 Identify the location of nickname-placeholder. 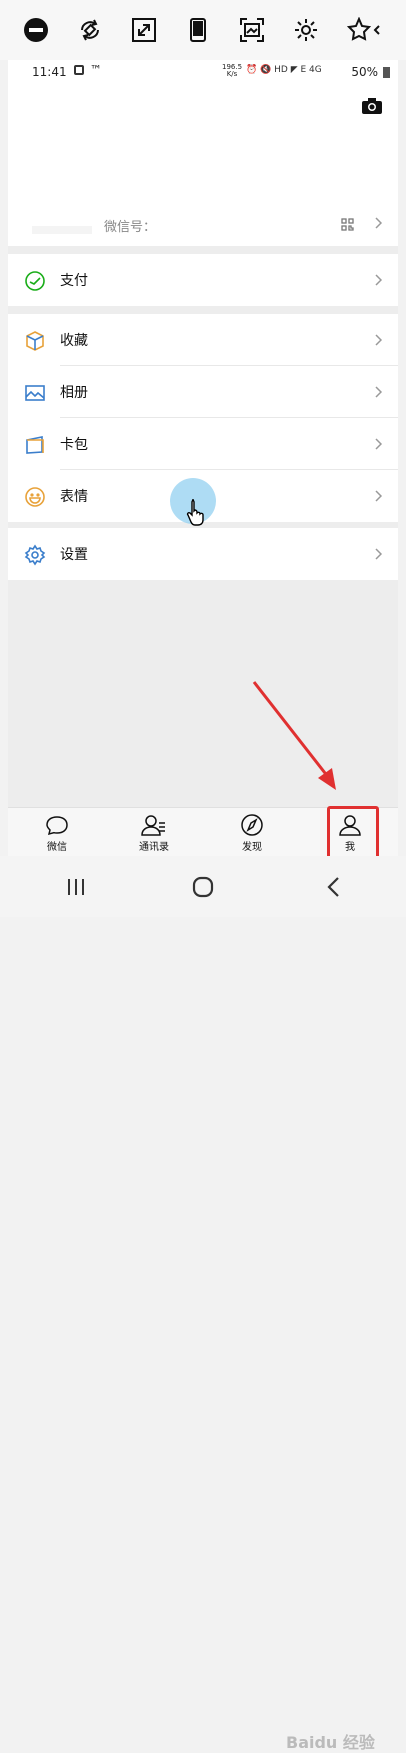
(62, 230).